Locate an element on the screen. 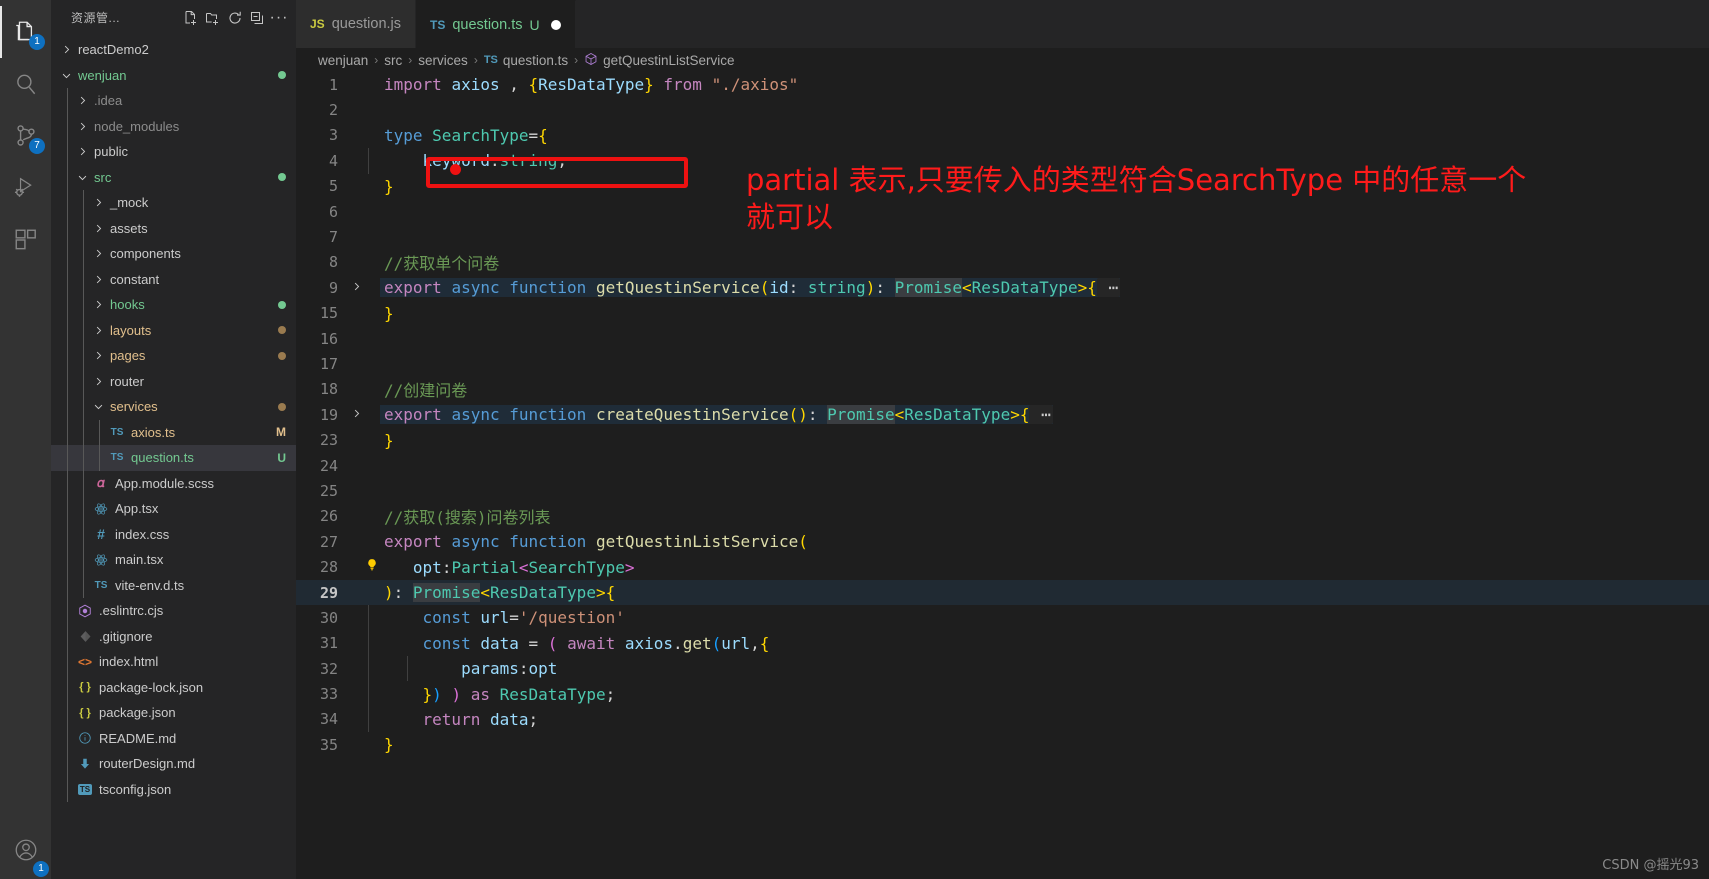  tree-item-main-tsx: main.tsx is located at coordinates (173, 560).